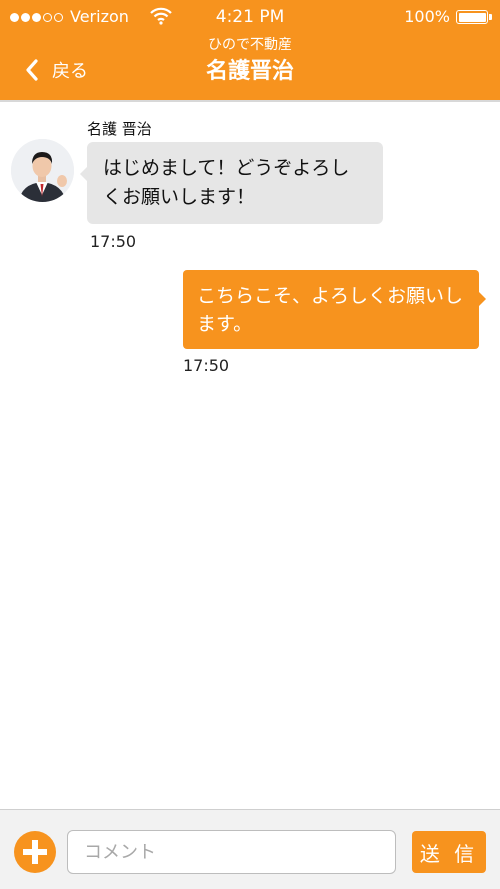  Describe the element at coordinates (35, 852) in the screenshot. I see `add-attachment-button` at that location.